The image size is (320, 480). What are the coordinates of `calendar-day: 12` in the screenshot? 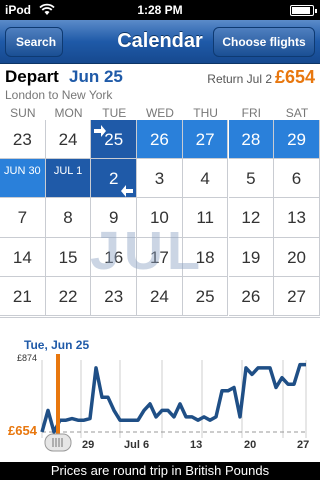 It's located at (251, 218).